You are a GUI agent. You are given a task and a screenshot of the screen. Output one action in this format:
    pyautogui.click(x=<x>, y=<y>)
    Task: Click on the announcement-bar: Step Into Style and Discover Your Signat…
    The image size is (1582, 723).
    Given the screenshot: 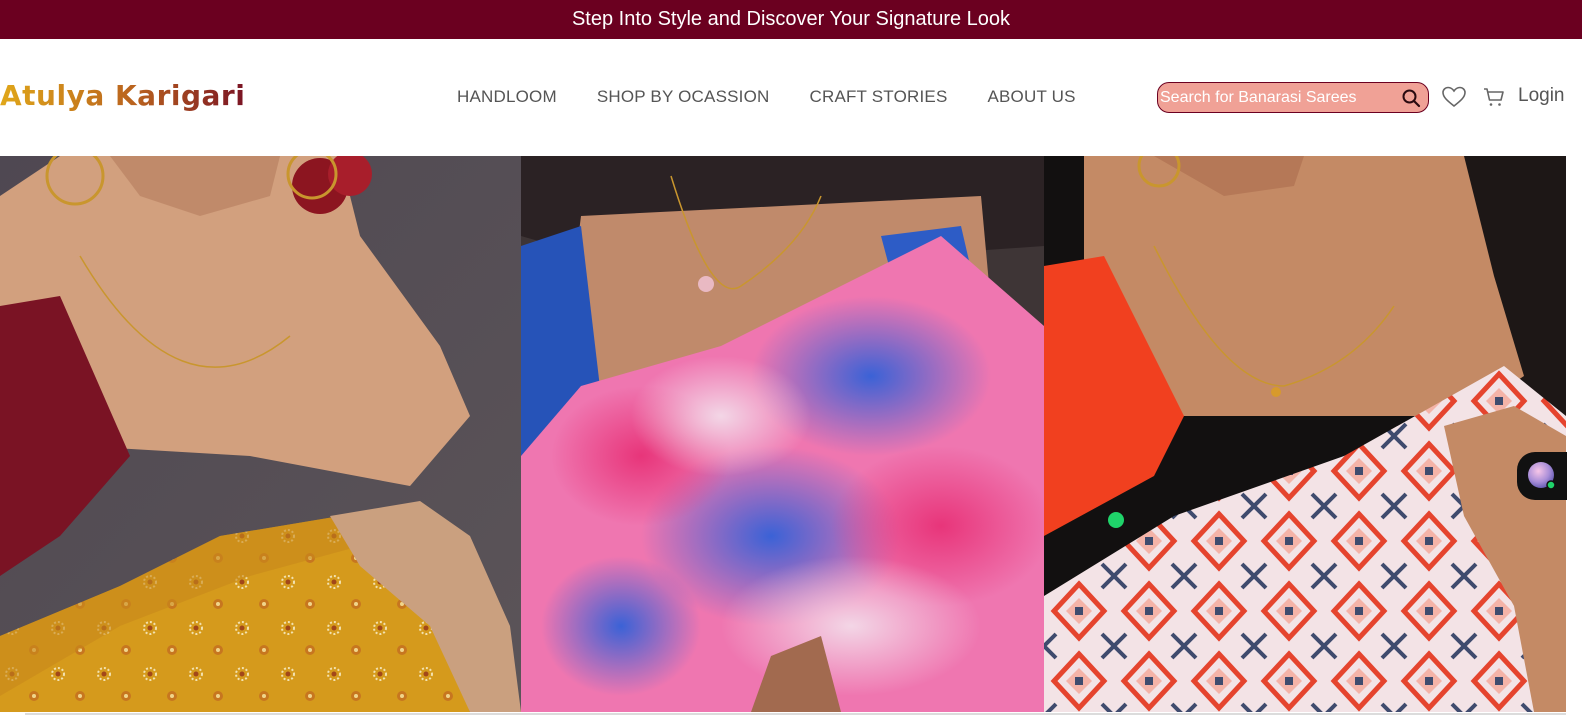 What is the action you would take?
    pyautogui.click(x=791, y=19)
    